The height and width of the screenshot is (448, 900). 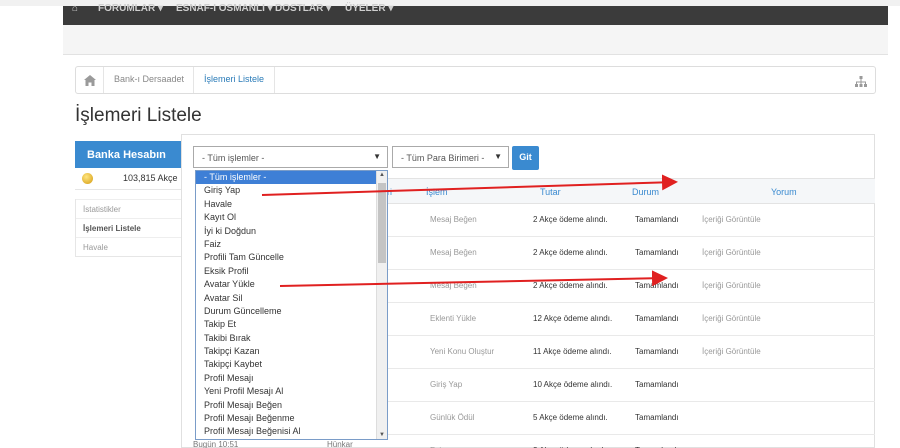 What do you see at coordinates (87, 178) in the screenshot?
I see `coin-icon` at bounding box center [87, 178].